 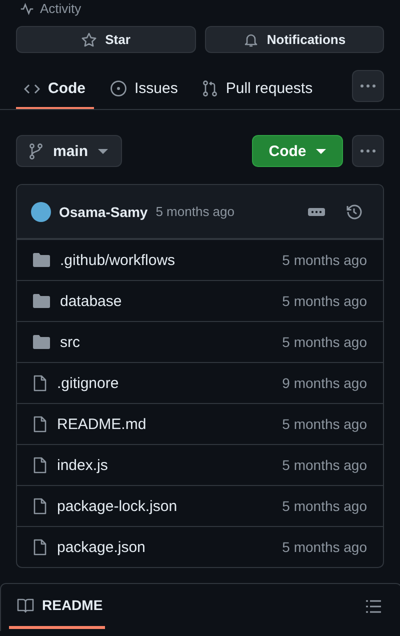 What do you see at coordinates (118, 260) in the screenshot?
I see `file-name: .github/workflows` at bounding box center [118, 260].